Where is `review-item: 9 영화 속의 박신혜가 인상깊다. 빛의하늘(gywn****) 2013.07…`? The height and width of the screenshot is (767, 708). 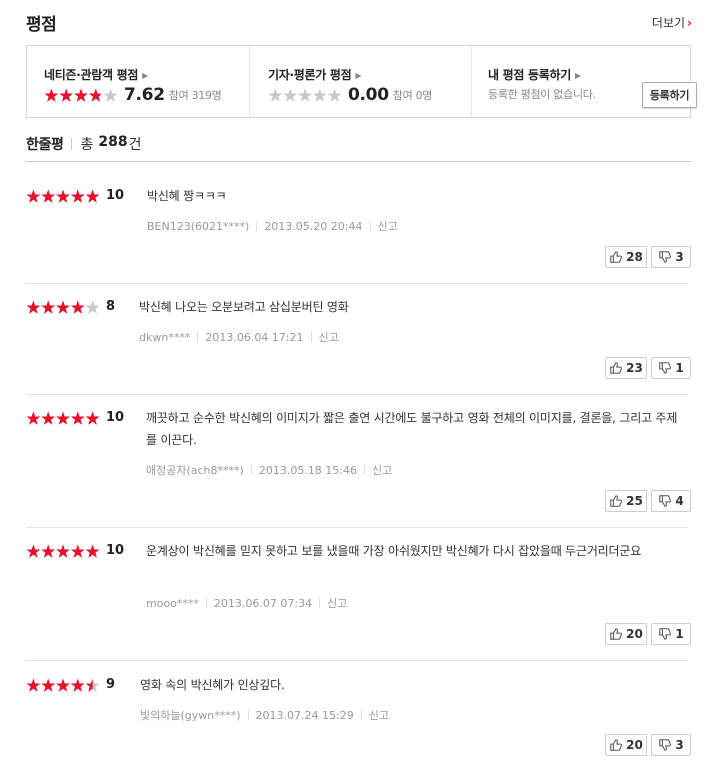 review-item: 9 영화 속의 박신혜가 인상깊다. 빛의하늘(gywn****) 2013.07… is located at coordinates (358, 715).